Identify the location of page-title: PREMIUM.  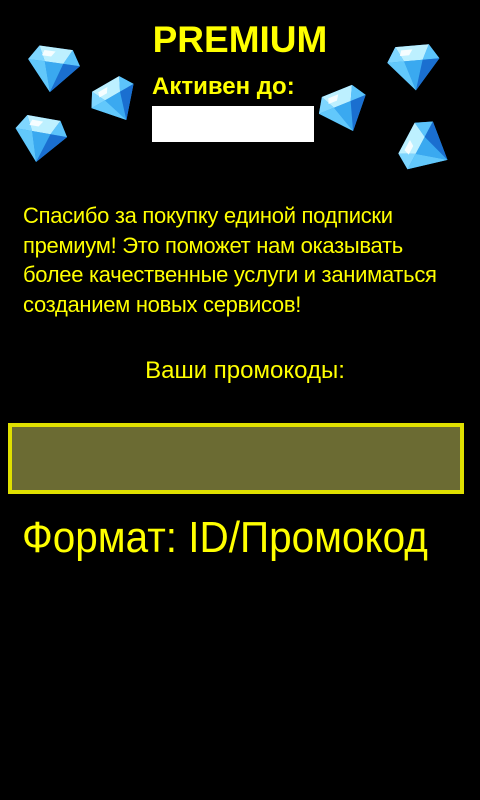
(240, 39).